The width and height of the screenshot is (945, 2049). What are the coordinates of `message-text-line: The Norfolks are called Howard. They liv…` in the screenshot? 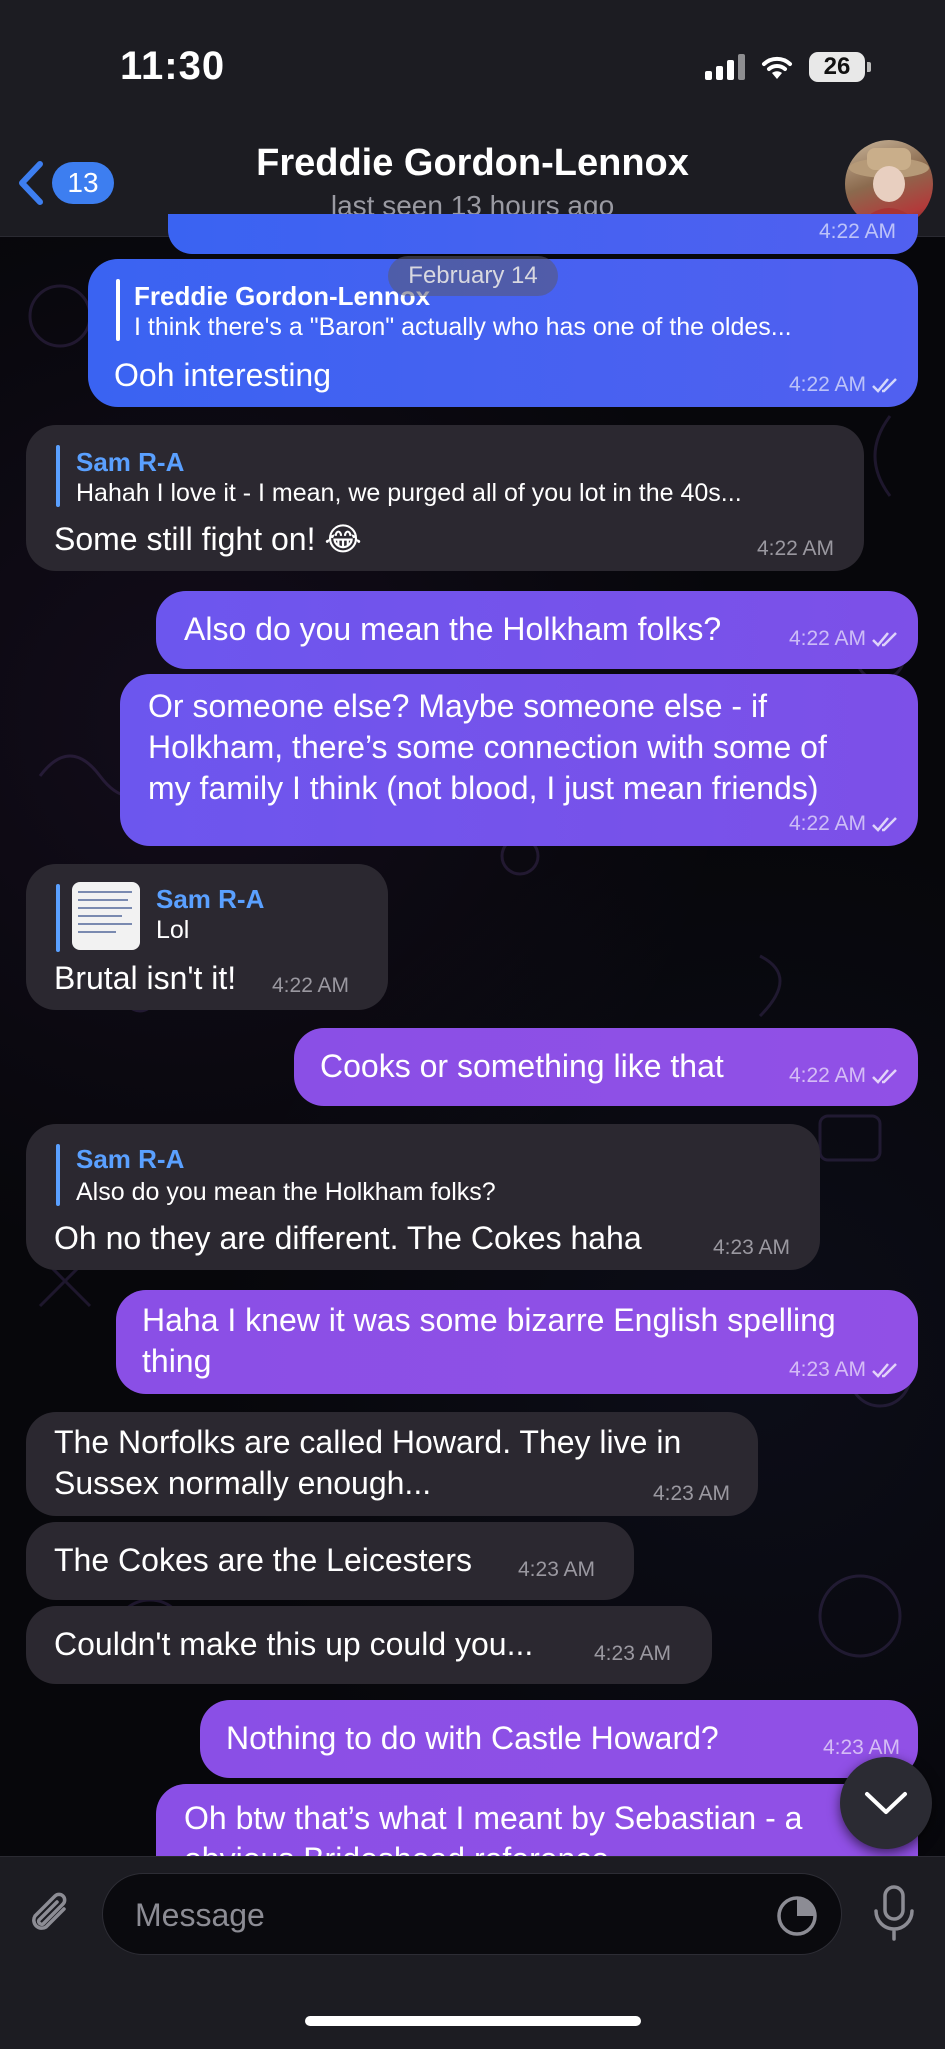 It's located at (368, 1442).